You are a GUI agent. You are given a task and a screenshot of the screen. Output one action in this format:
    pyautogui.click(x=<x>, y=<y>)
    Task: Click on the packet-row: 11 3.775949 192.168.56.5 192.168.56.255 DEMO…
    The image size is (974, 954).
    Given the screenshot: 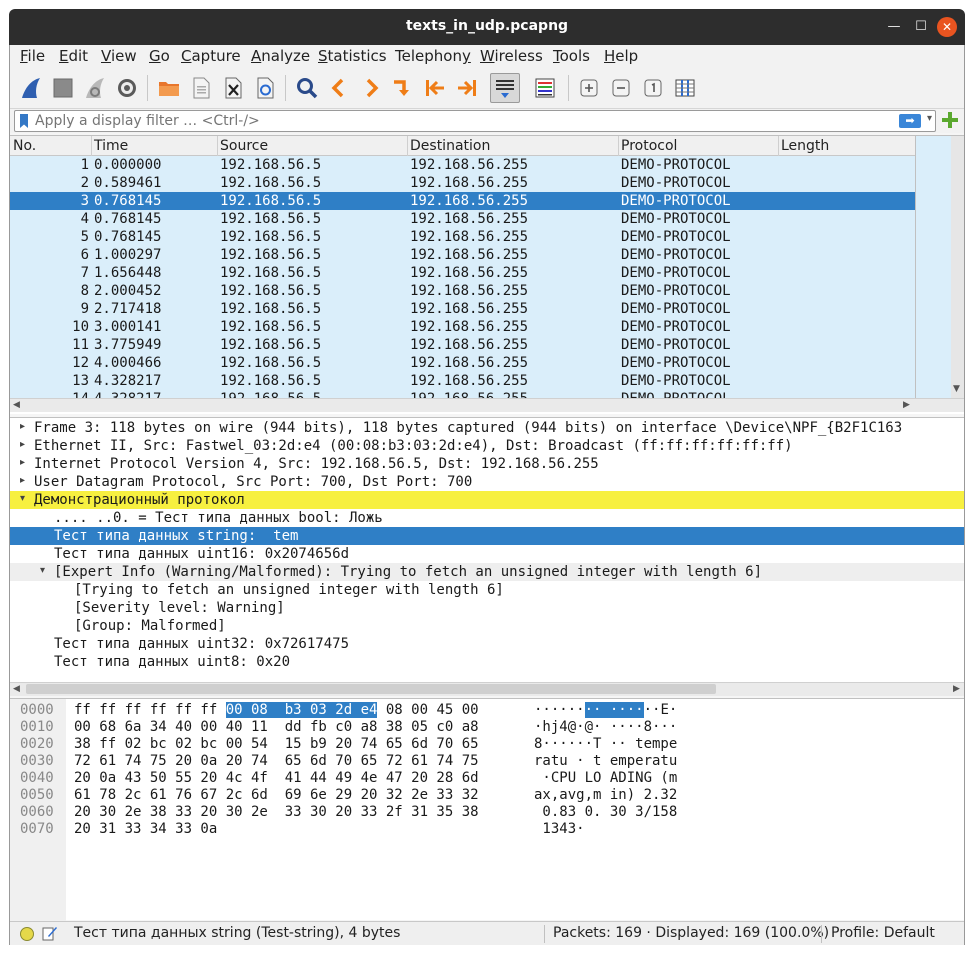 What is the action you would take?
    pyautogui.click(x=462, y=345)
    